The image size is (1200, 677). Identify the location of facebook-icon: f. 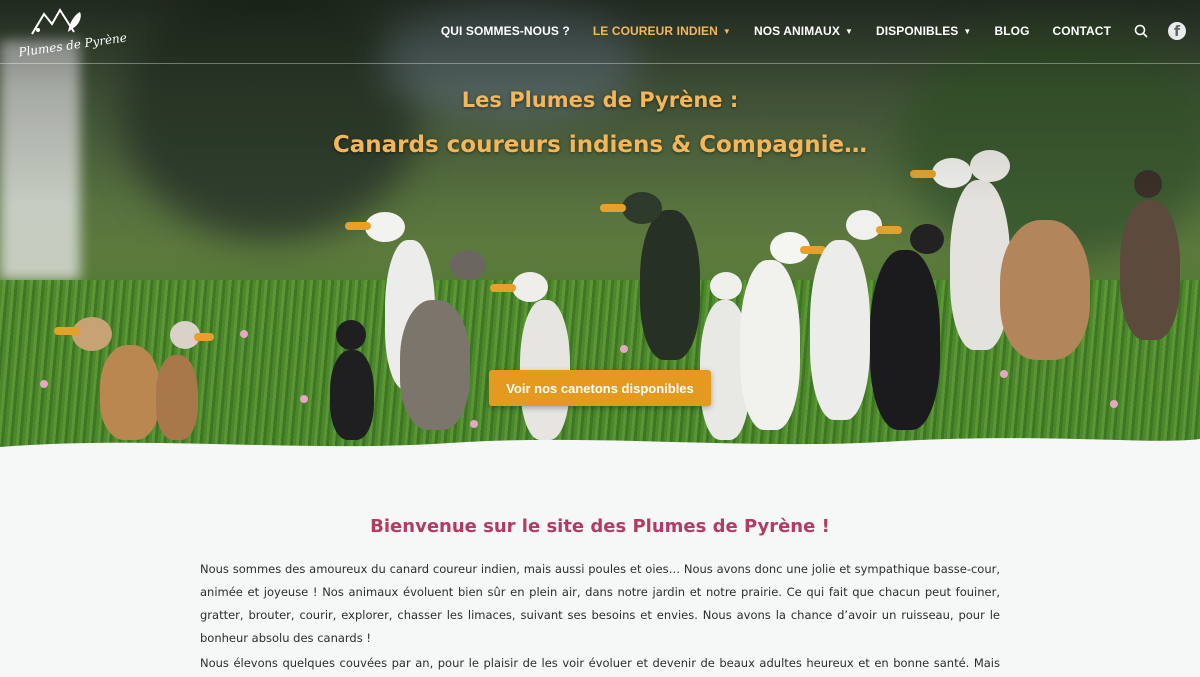
(1177, 31).